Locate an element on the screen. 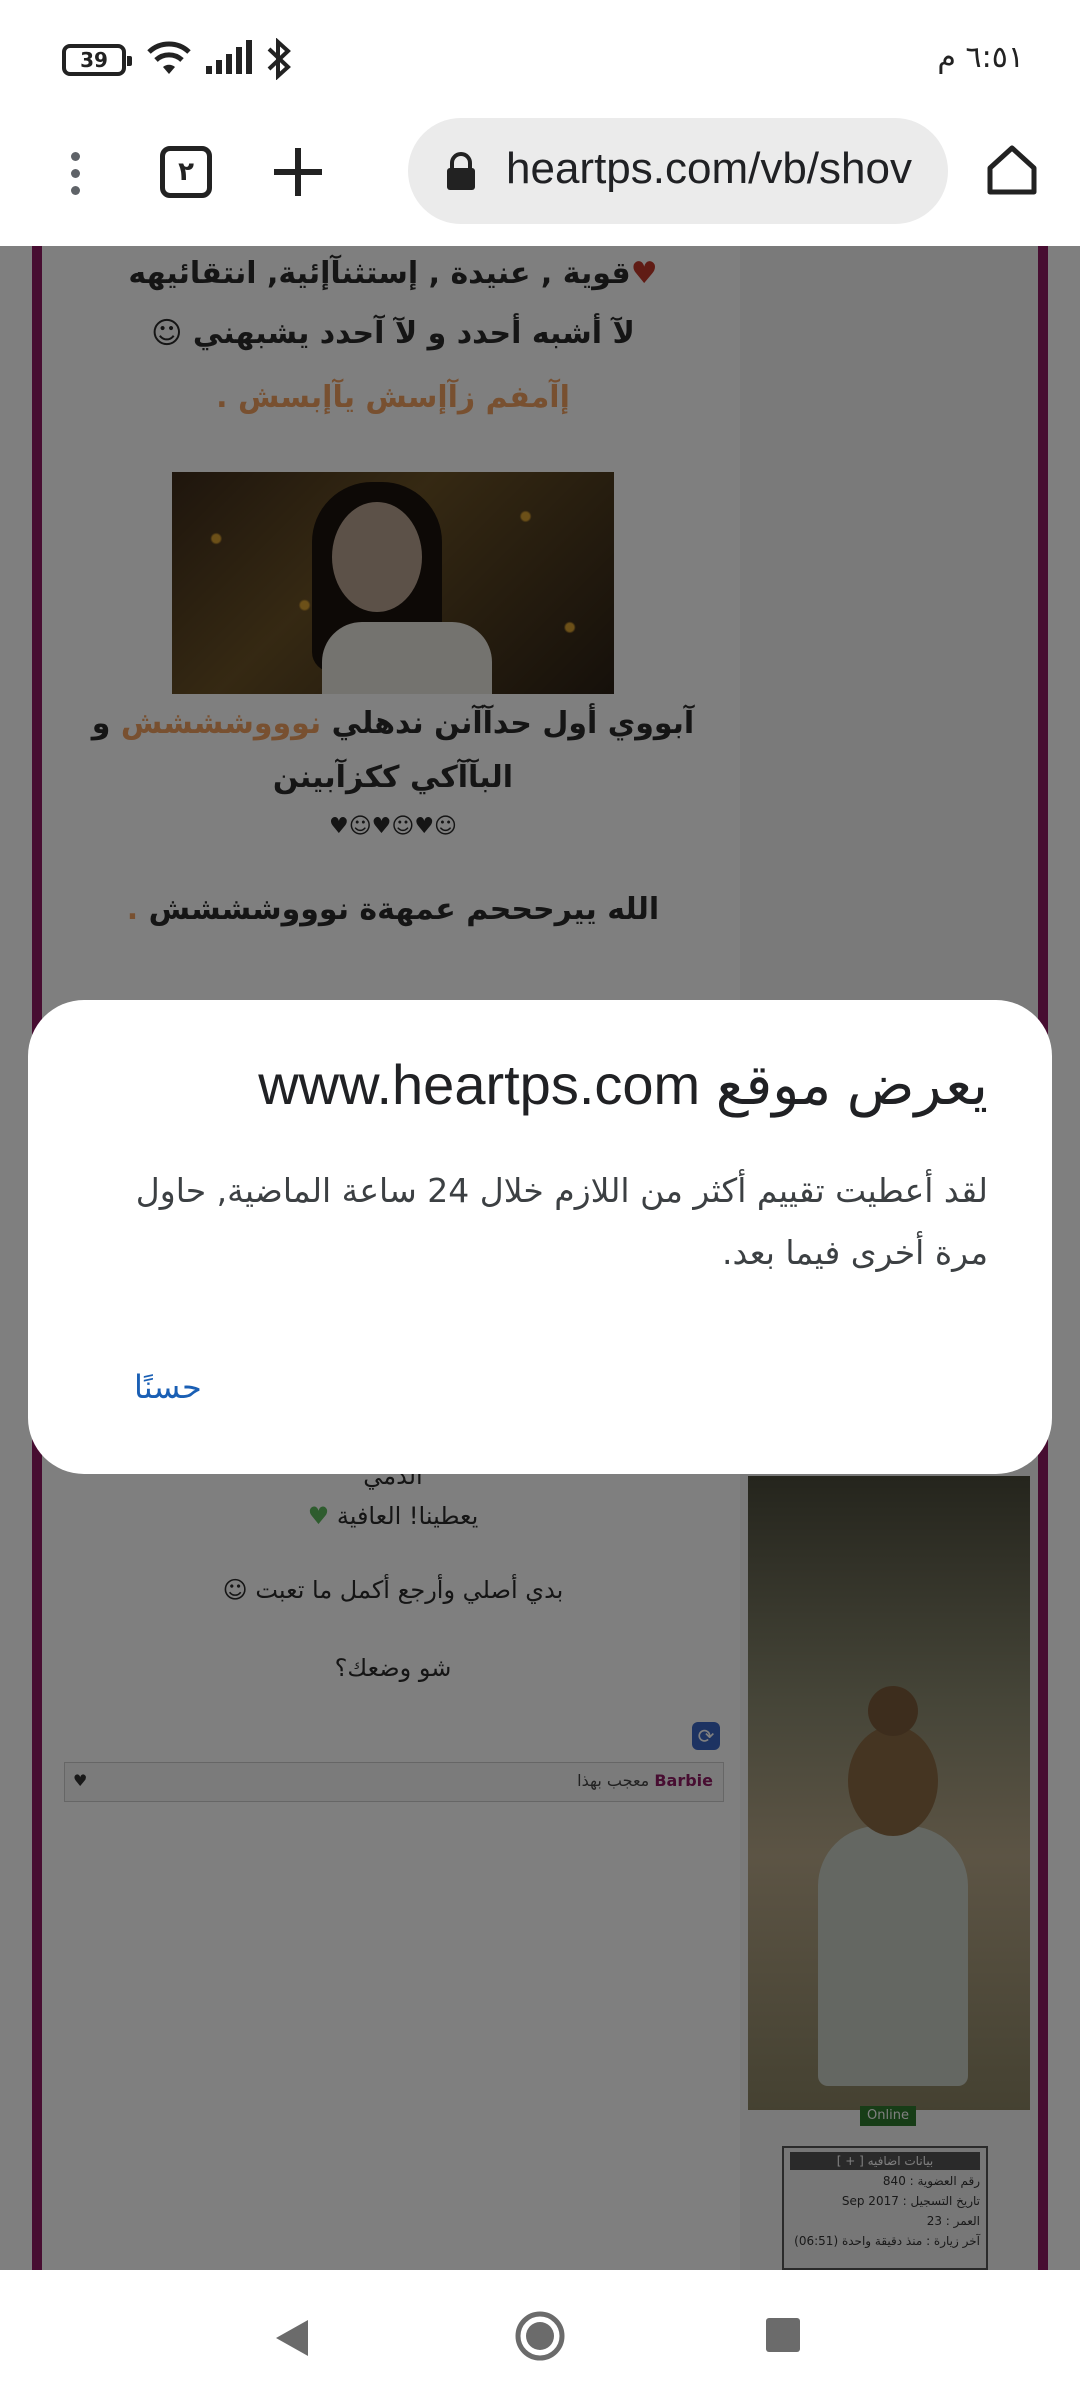 This screenshot has width=1080, height=2400. recents-icon is located at coordinates (783, 2335).